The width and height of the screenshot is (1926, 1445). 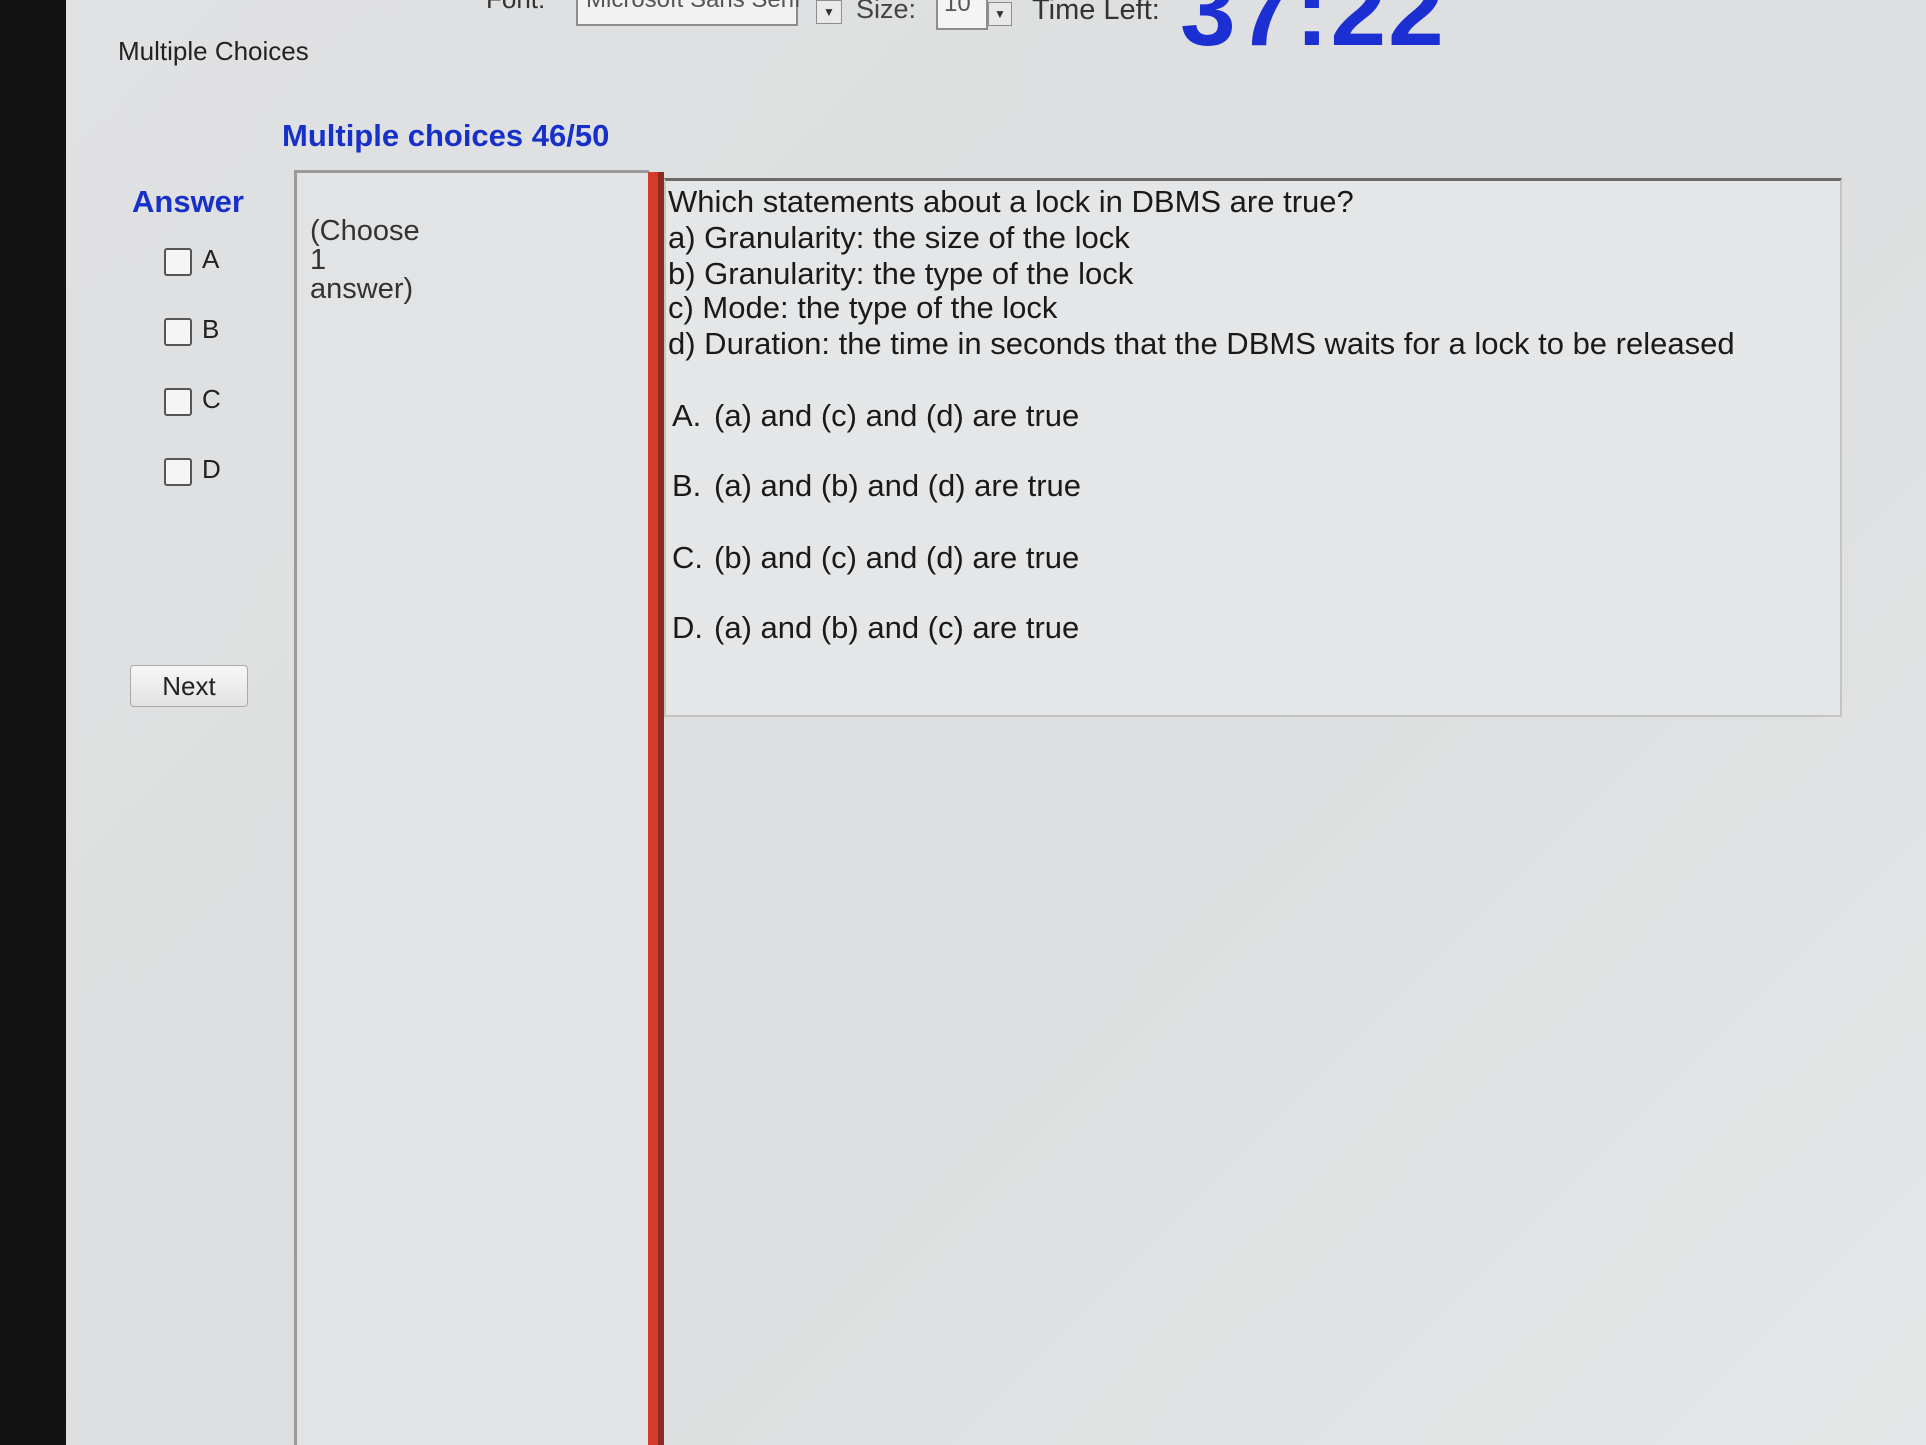 What do you see at coordinates (897, 627) in the screenshot?
I see `choice-text: (a) and (b) and (c) are true` at bounding box center [897, 627].